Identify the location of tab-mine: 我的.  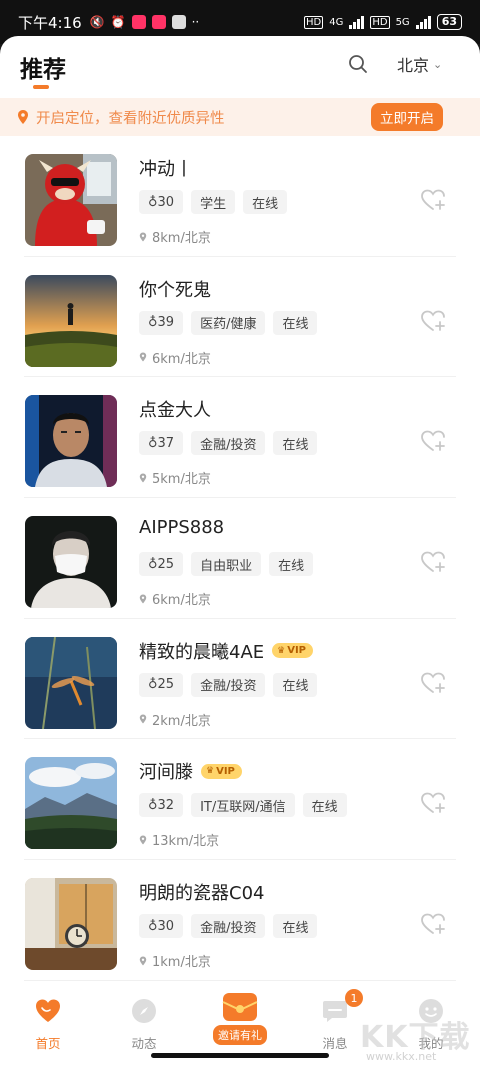
(431, 1024).